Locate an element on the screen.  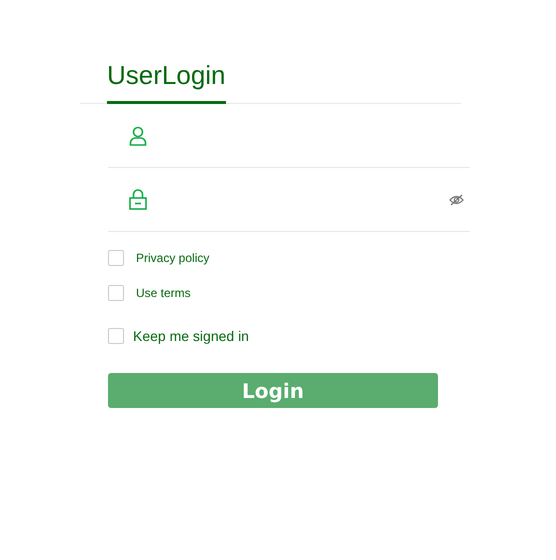
lock-icon is located at coordinates (138, 199).